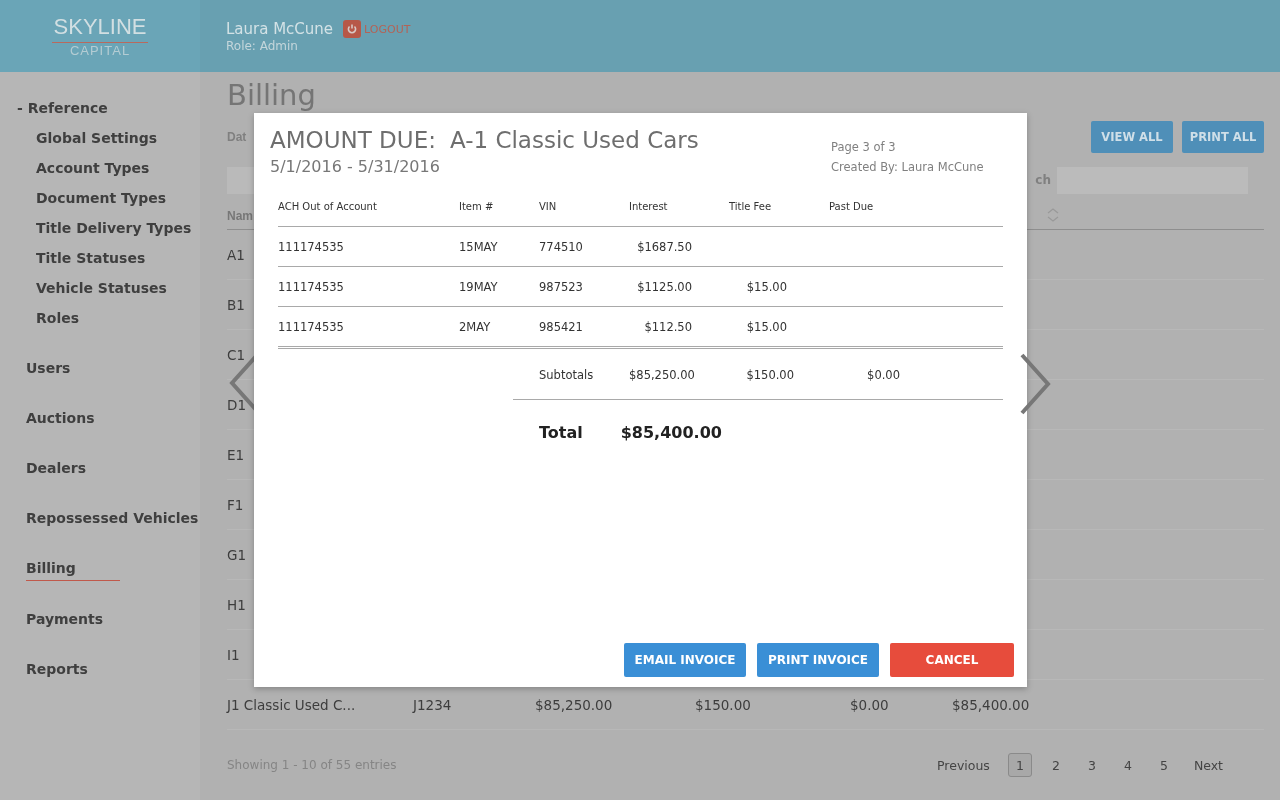 Image resolution: width=1280 pixels, height=800 pixels. Describe the element at coordinates (236, 454) in the screenshot. I see `table-cell: E1` at that location.